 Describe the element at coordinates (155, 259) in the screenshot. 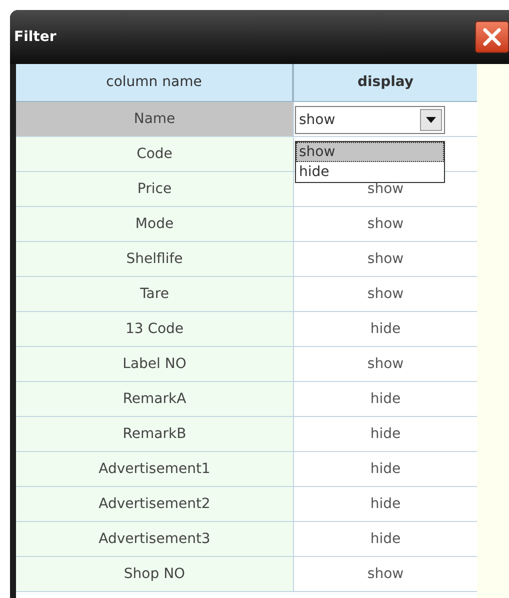

I see `table-cell: Shelflife` at that location.